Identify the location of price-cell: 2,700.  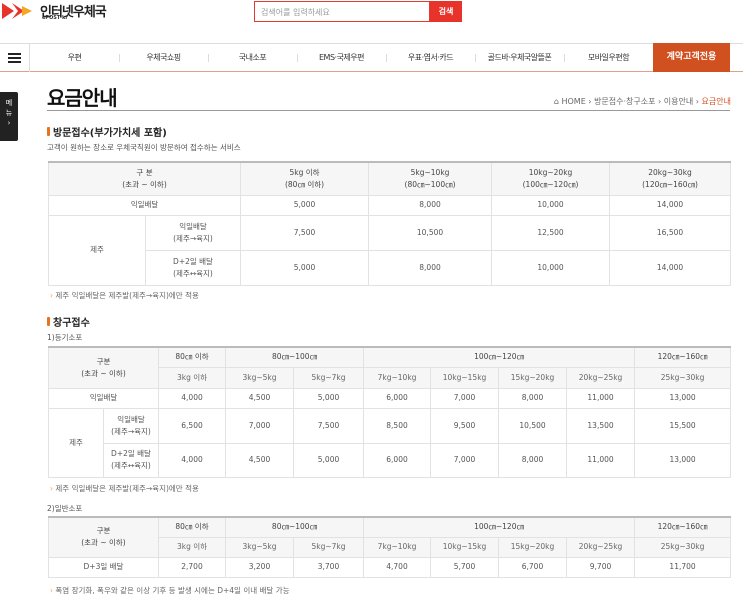
(192, 567).